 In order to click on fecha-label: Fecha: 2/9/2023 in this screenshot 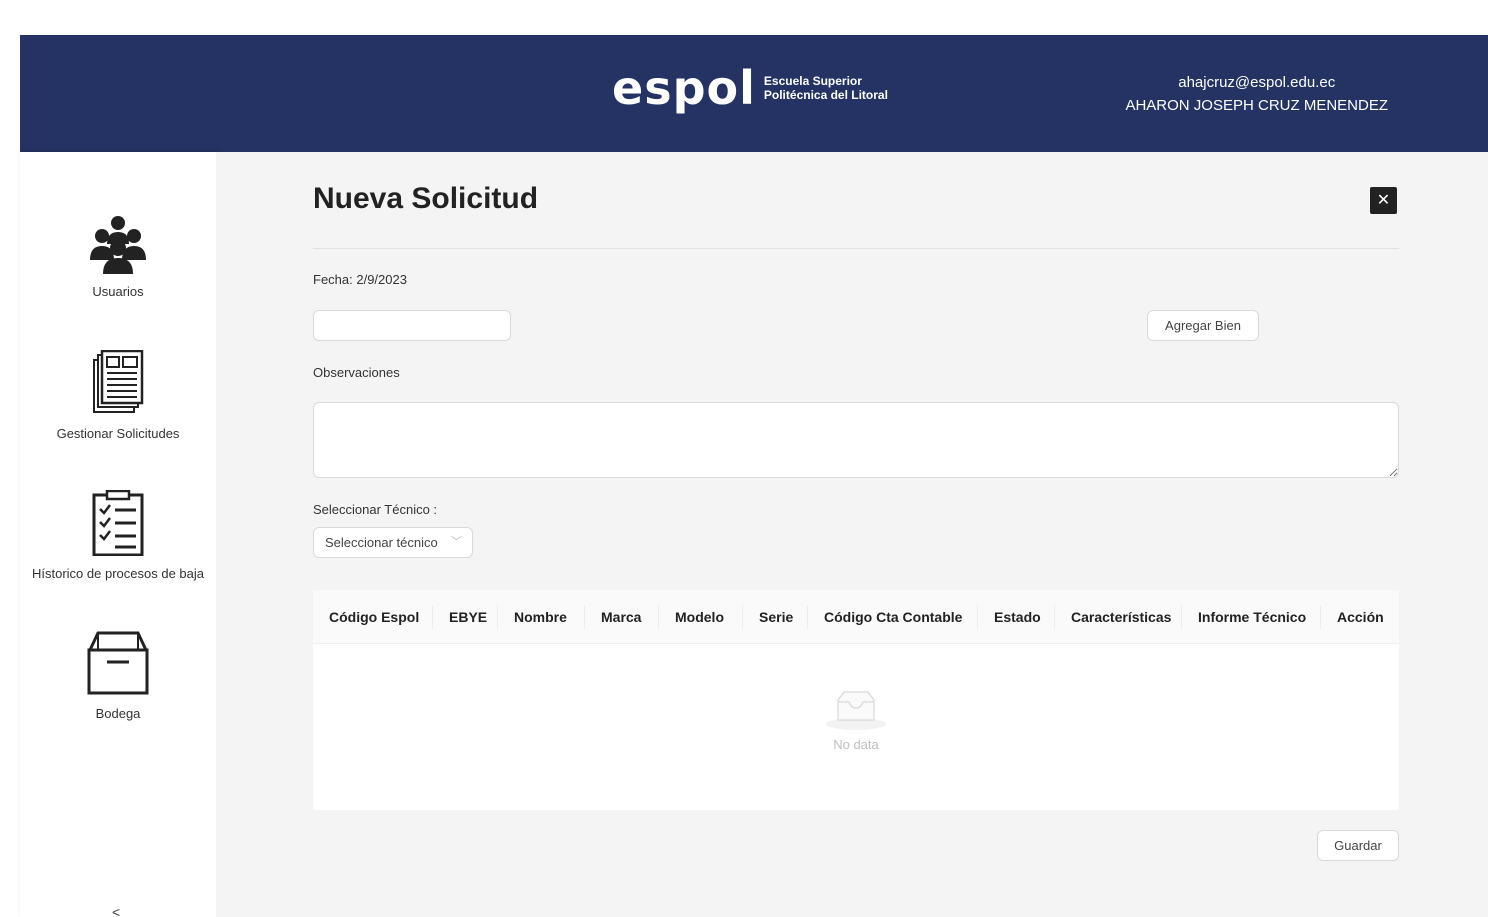, I will do `click(360, 279)`.